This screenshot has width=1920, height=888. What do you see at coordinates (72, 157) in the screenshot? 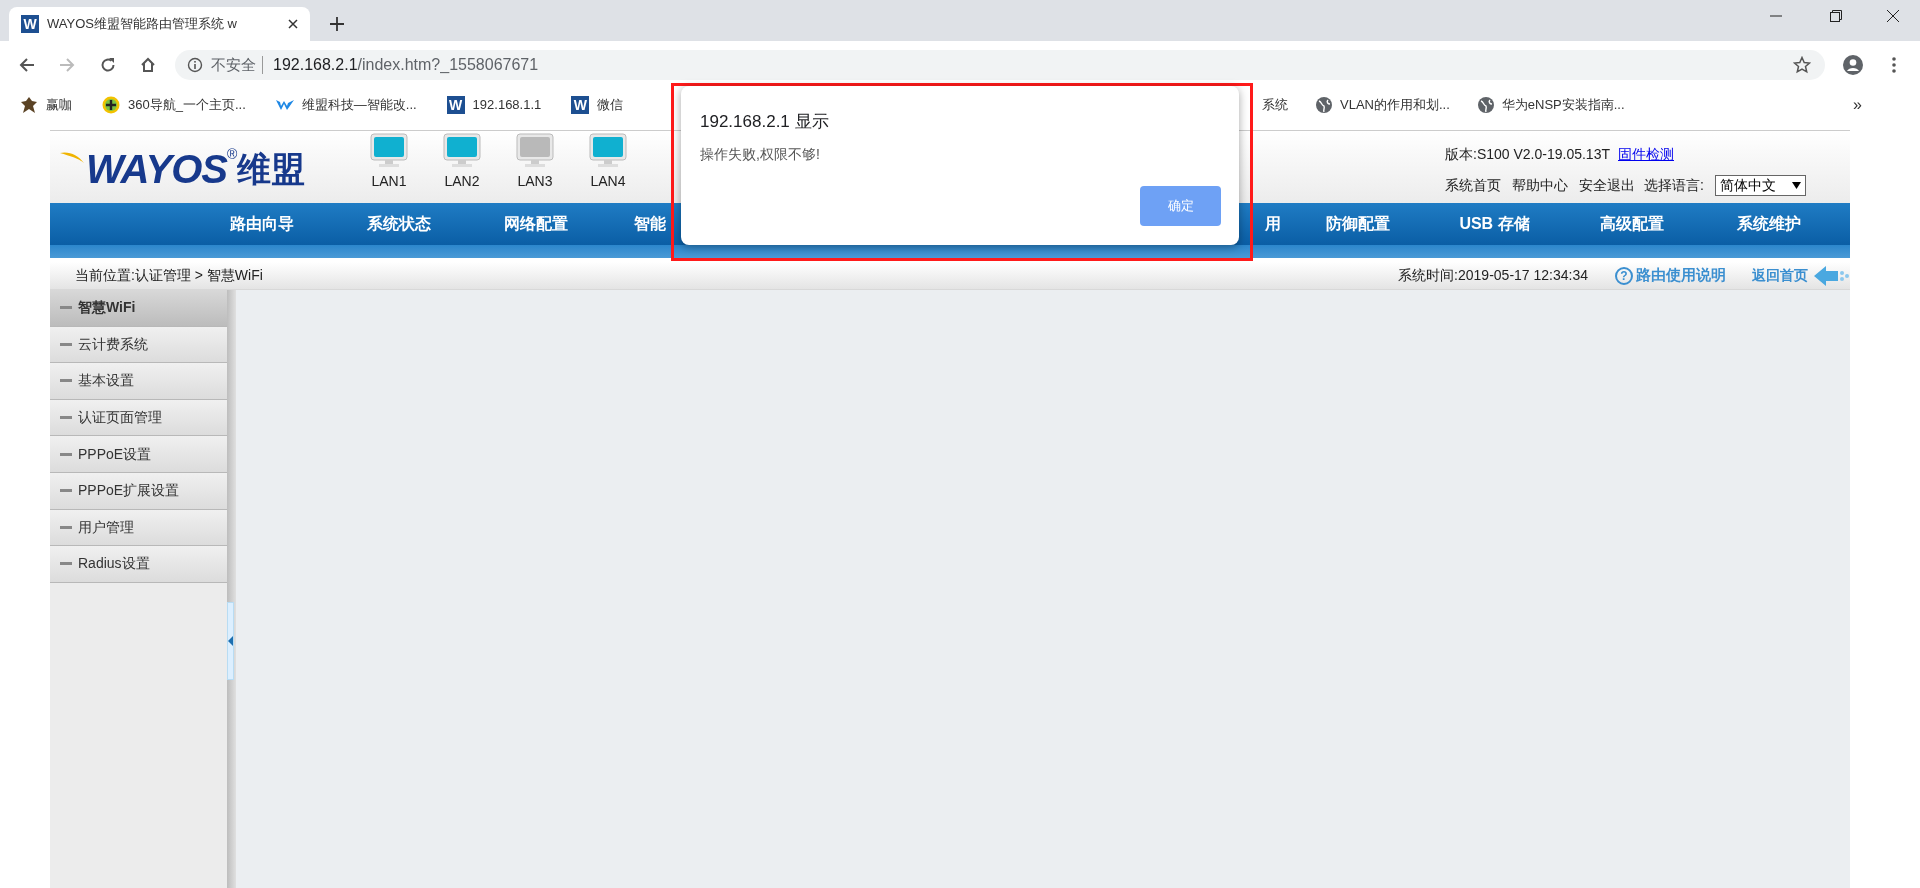
I see `swoosh-icon` at bounding box center [72, 157].